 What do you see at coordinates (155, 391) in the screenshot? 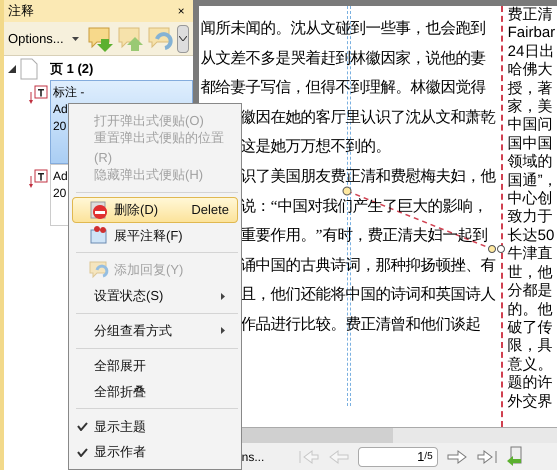
I see `menu-item: 全部折叠` at bounding box center [155, 391].